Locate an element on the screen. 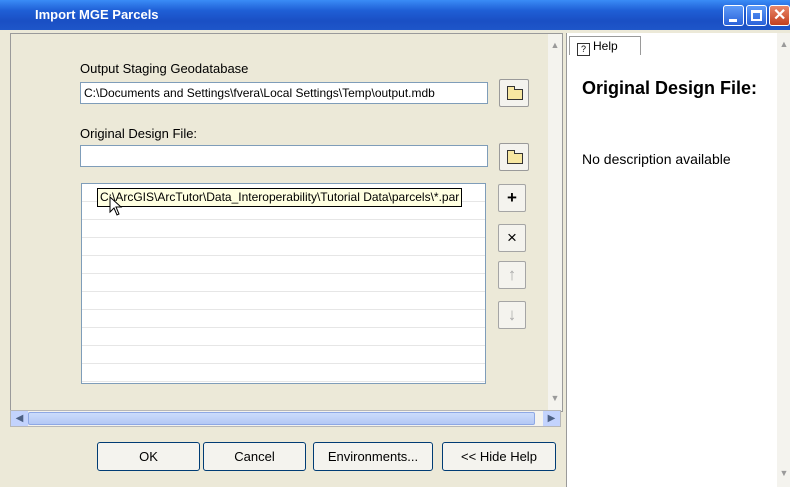 This screenshot has height=487, width=790. hide-help-button: << Hide Help is located at coordinates (499, 456).